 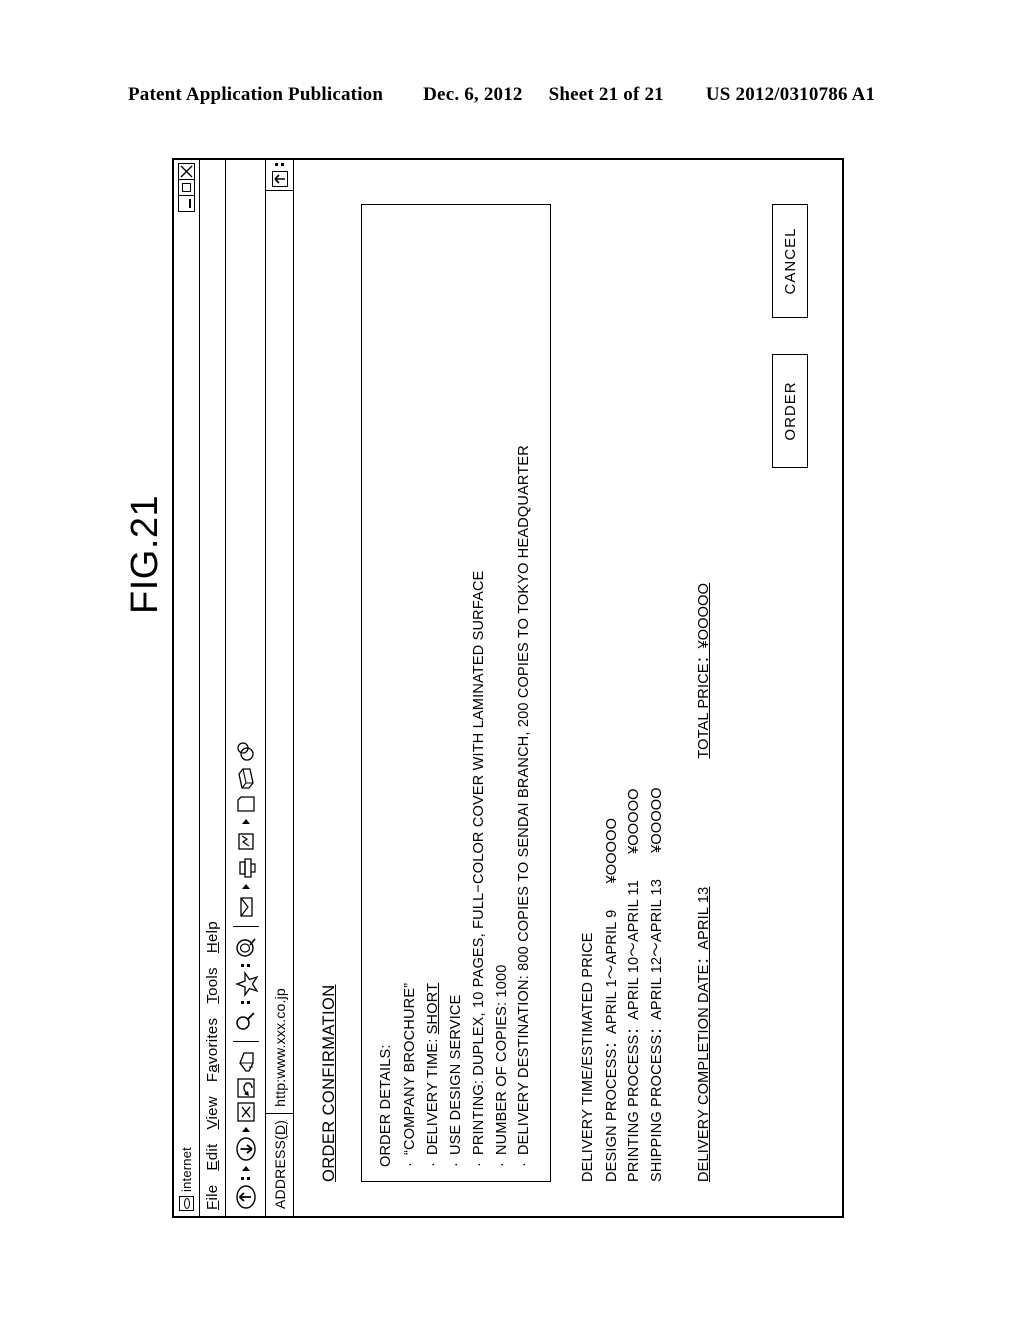 What do you see at coordinates (186, 203) in the screenshot?
I see `minimize-icon` at bounding box center [186, 203].